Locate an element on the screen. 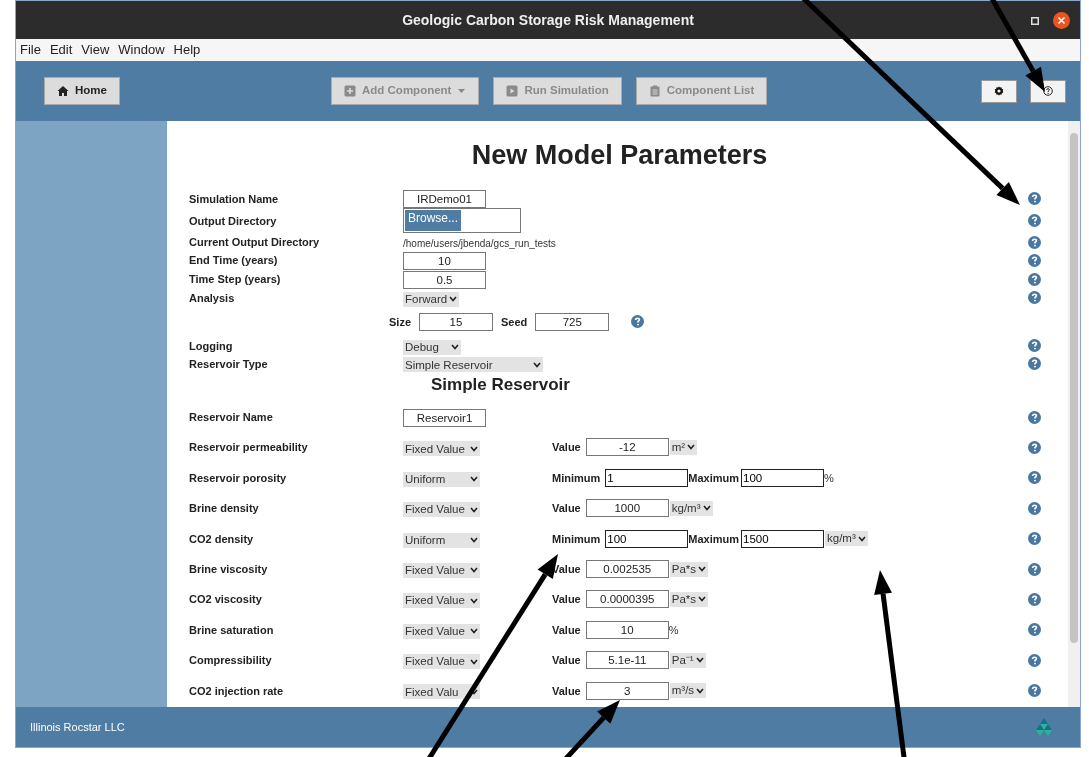 Image resolution: width=1089 pixels, height=757 pixels. input-field: 725 is located at coordinates (572, 321).